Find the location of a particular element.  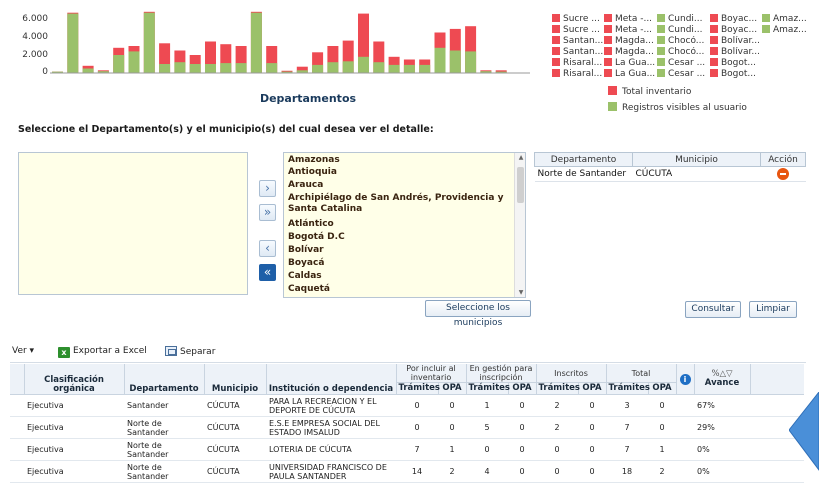

move-all-left-button: « is located at coordinates (267, 272).